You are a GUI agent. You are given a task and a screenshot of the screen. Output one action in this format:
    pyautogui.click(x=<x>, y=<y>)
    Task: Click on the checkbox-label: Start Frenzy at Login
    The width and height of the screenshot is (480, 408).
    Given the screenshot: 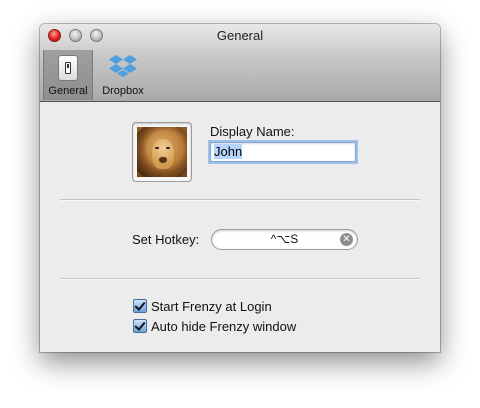 What is the action you would take?
    pyautogui.click(x=211, y=306)
    